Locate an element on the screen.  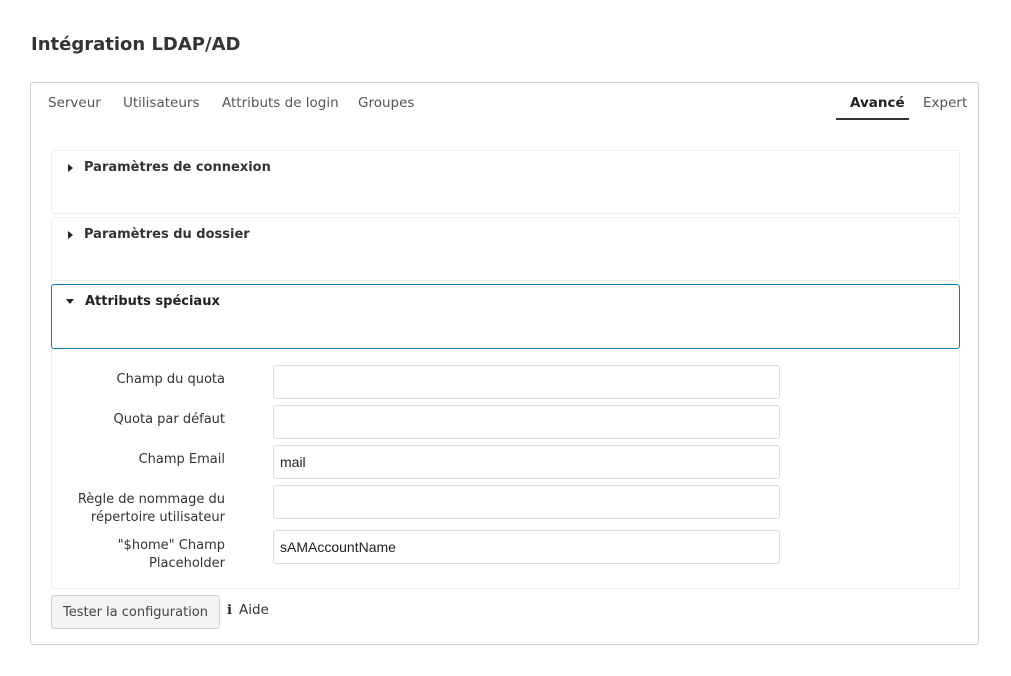
quota-field-input is located at coordinates (526, 382).